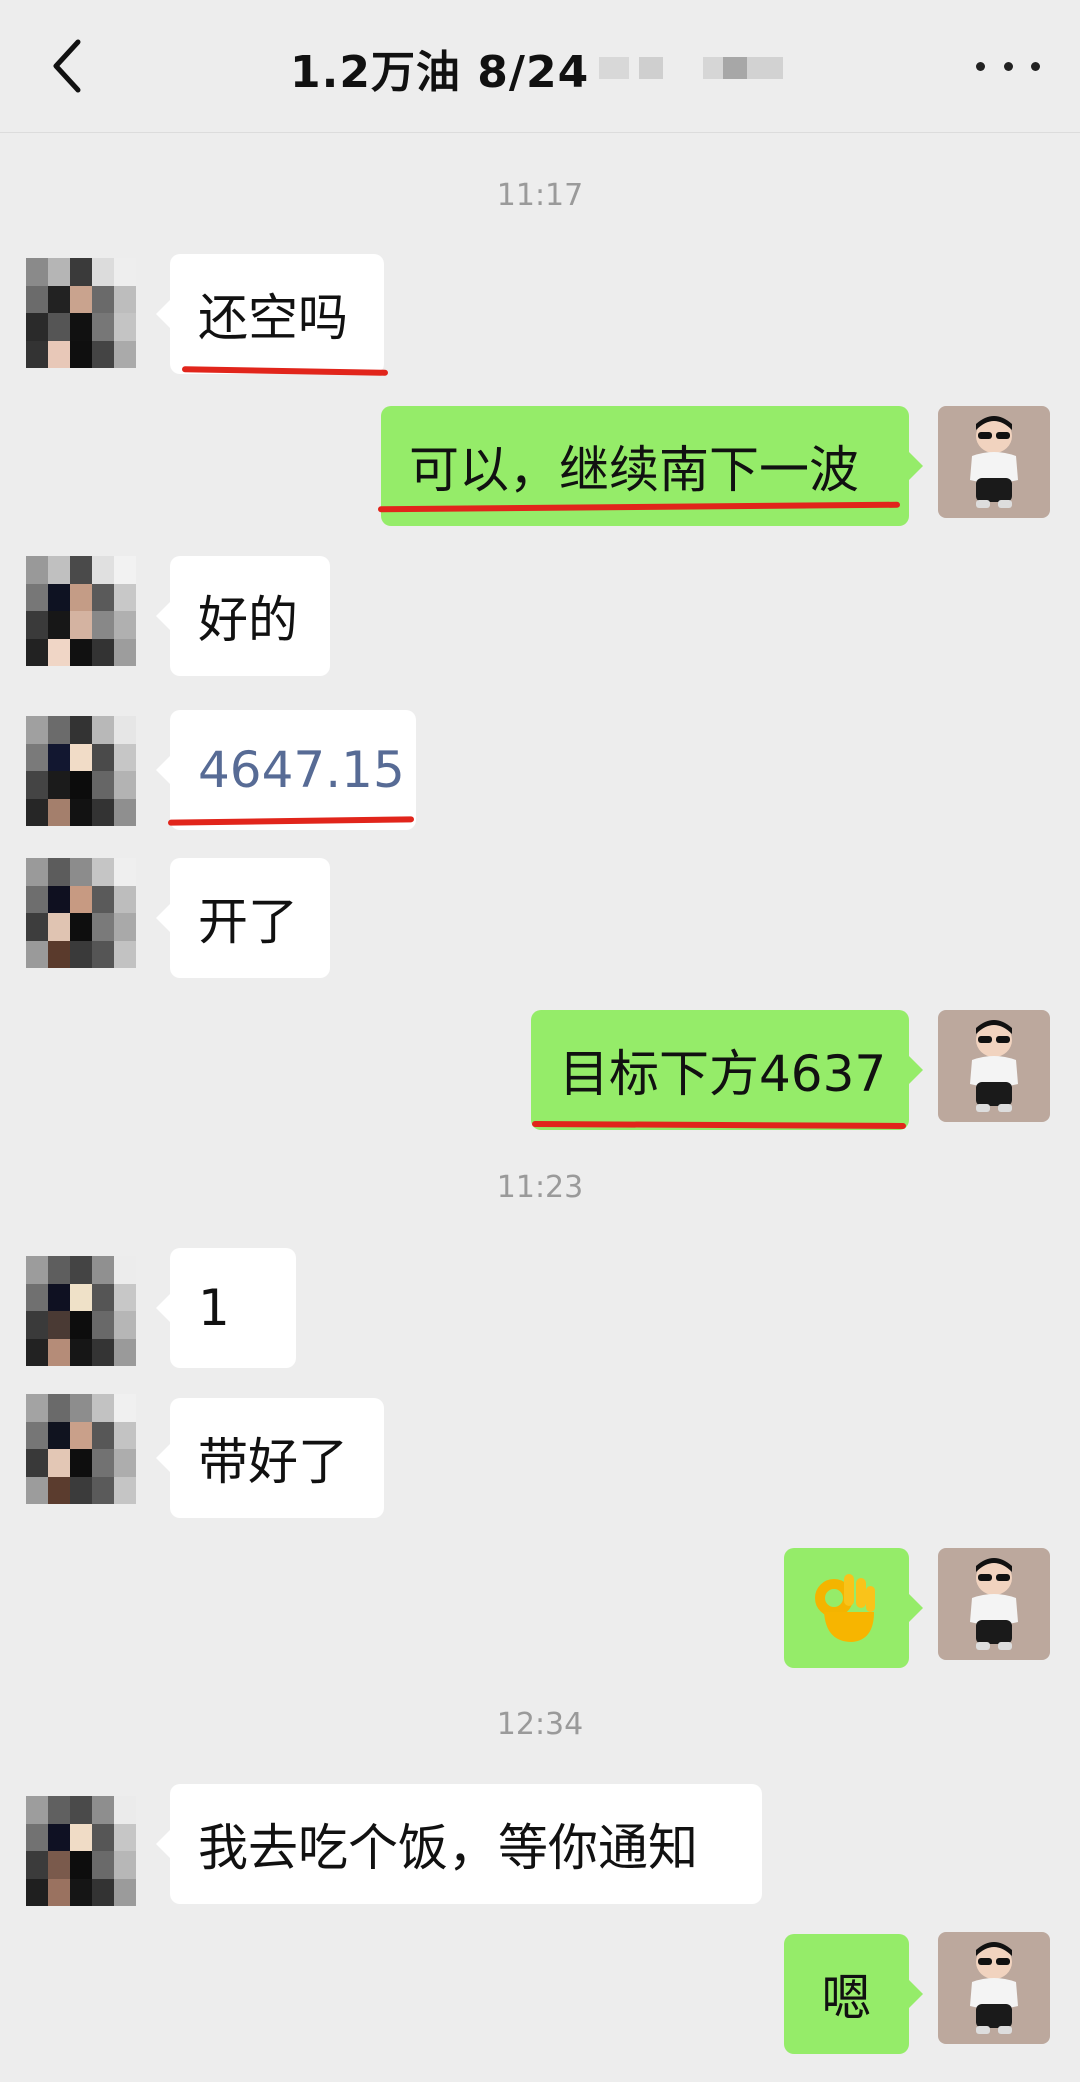 This screenshot has width=1080, height=2082. Describe the element at coordinates (286, 770) in the screenshot. I see `received-message-number: 4647.15` at that location.